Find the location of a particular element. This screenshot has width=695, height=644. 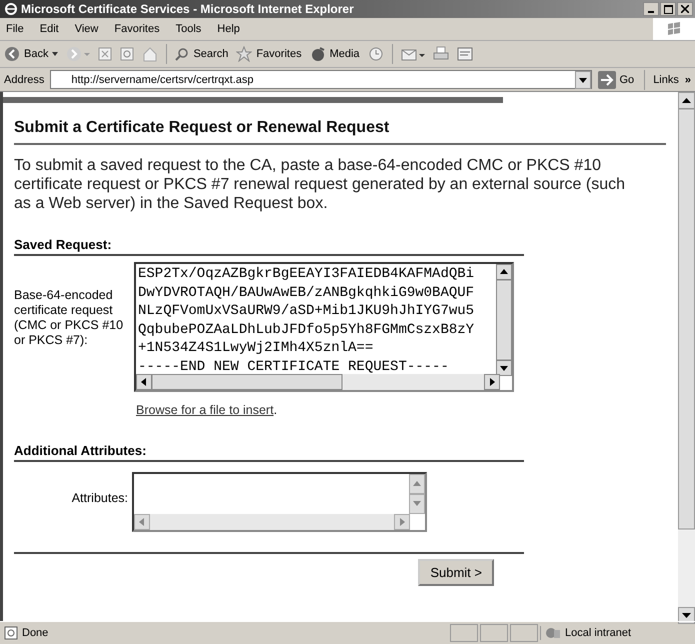

attributes-field is located at coordinates (279, 502).